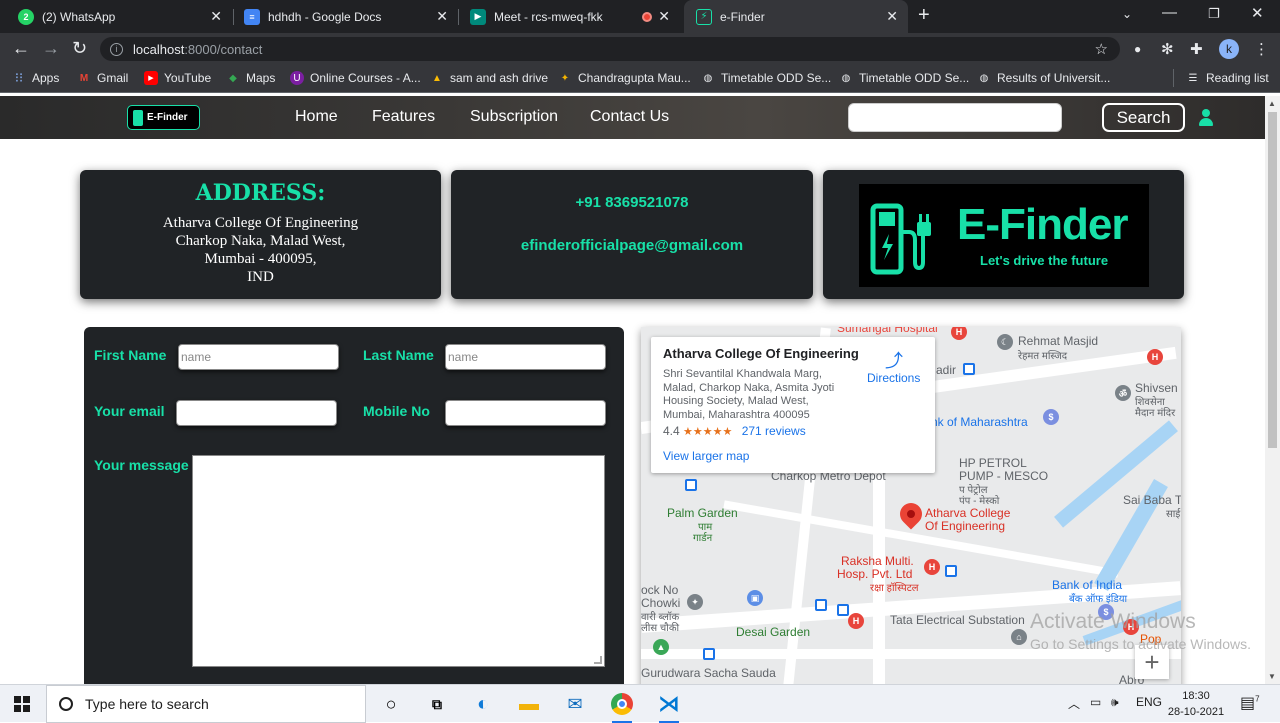 The height and width of the screenshot is (723, 1280). I want to click on task-view-icon: ⧉, so click(437, 704).